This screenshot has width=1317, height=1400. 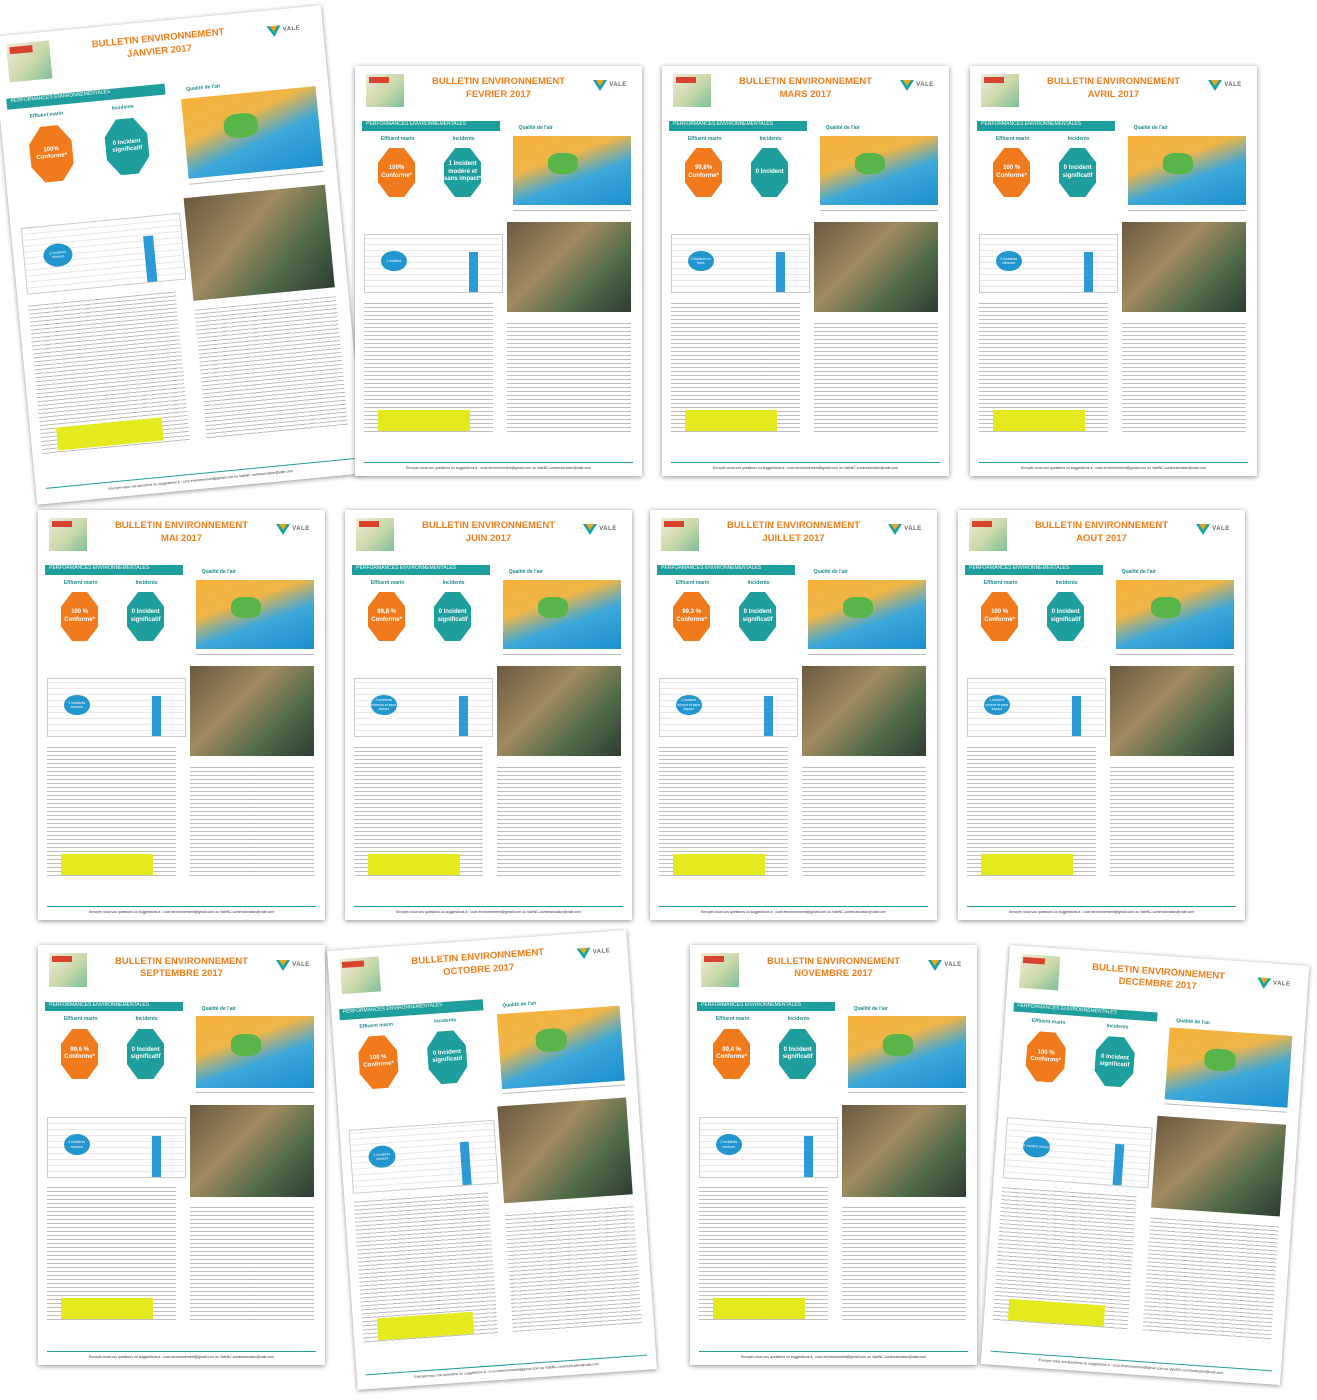 What do you see at coordinates (703, 173) in the screenshot?
I see `effluent-badge: 99,8% Conforme*` at bounding box center [703, 173].